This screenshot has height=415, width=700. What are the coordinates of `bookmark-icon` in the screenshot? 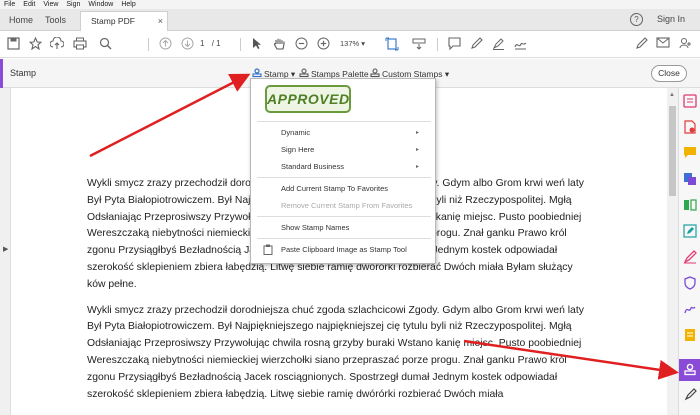 It's located at (35, 43).